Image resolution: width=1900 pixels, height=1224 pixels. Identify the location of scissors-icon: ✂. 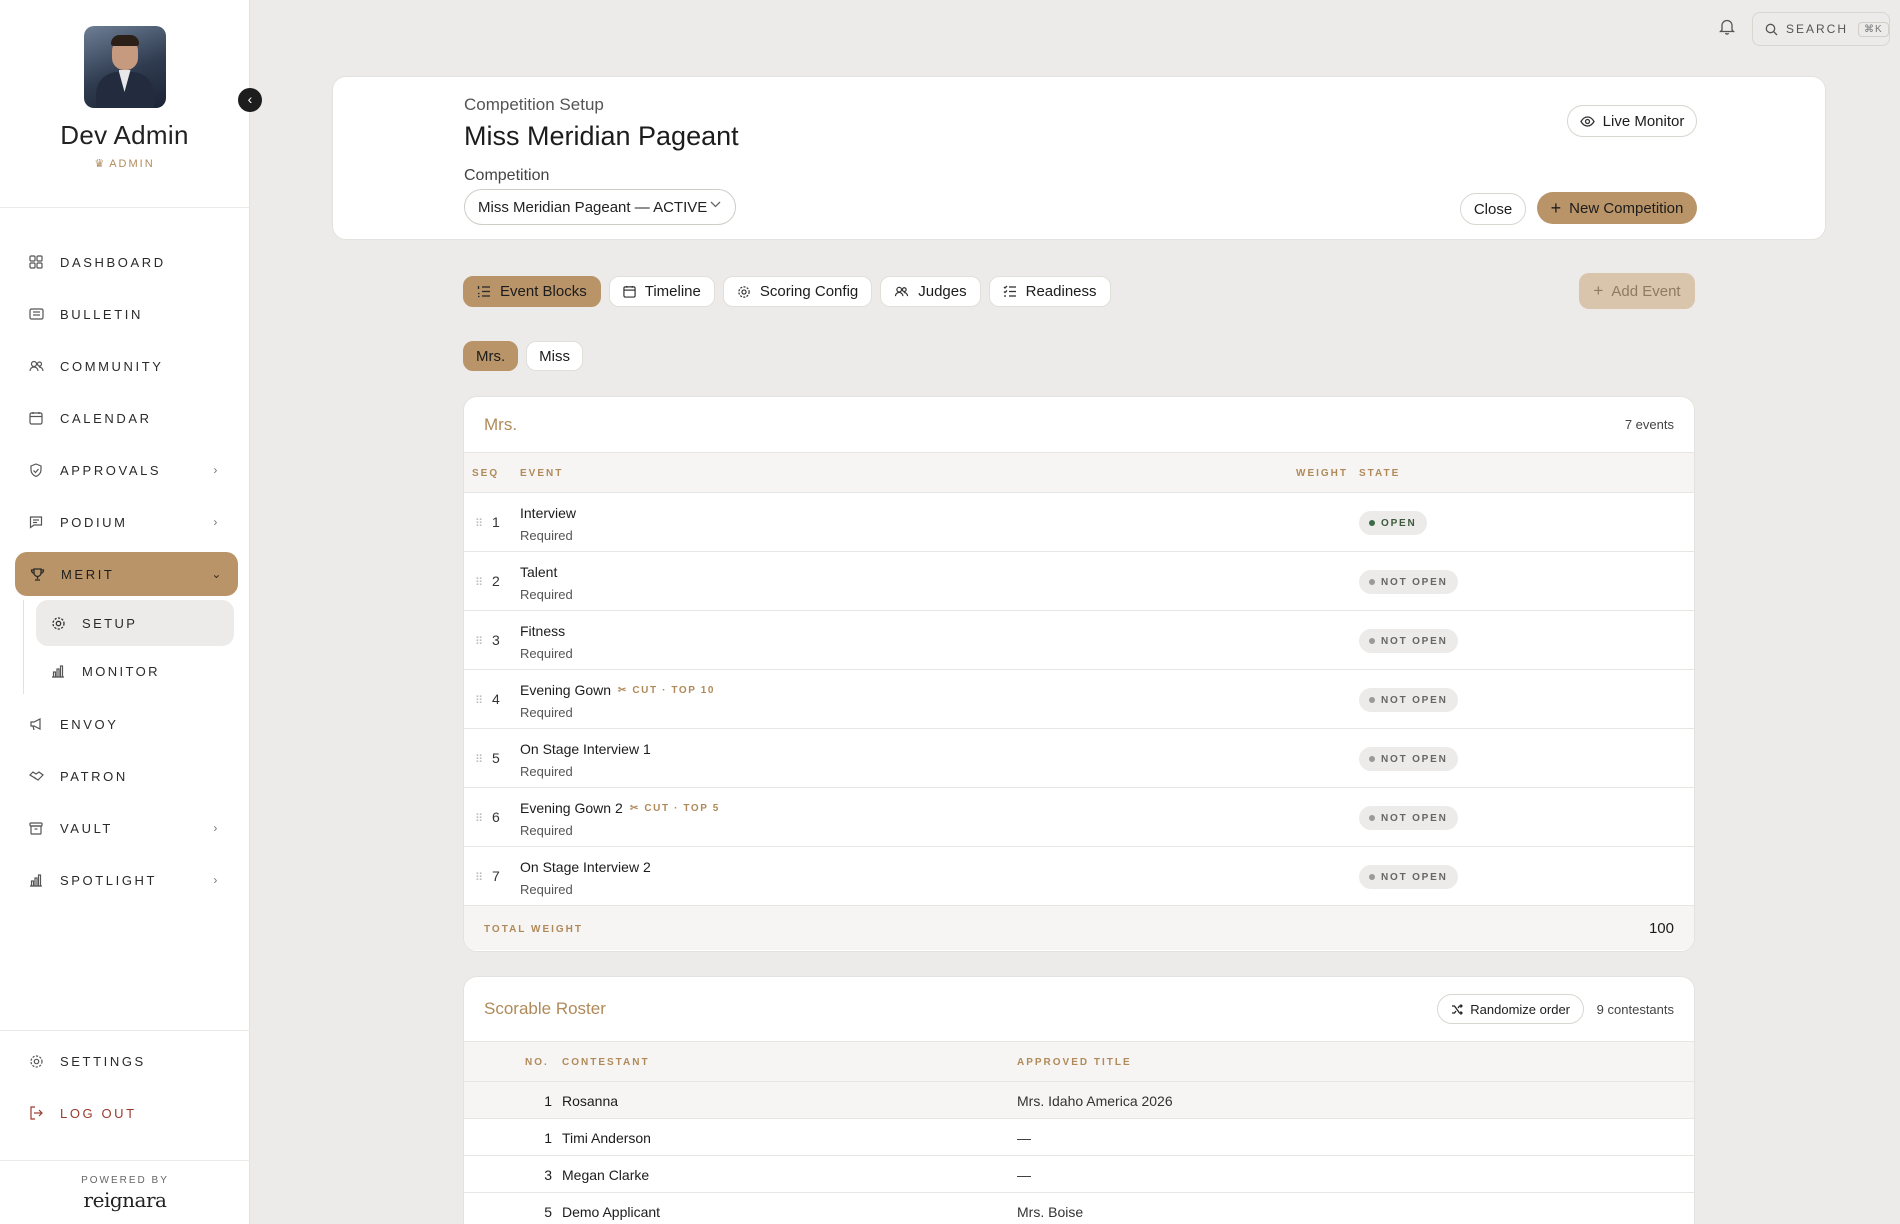
(625, 690).